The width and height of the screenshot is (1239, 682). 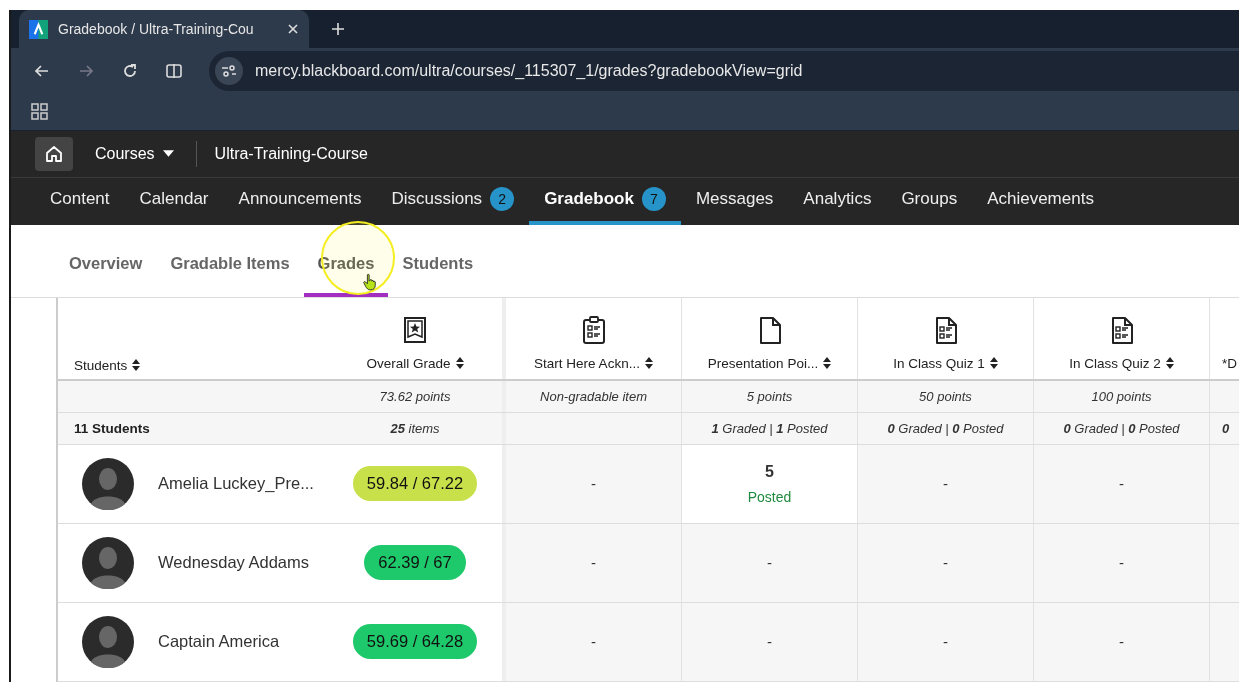 What do you see at coordinates (769, 428) in the screenshot?
I see `column-summary: 1 Graded | 1 Posted` at bounding box center [769, 428].